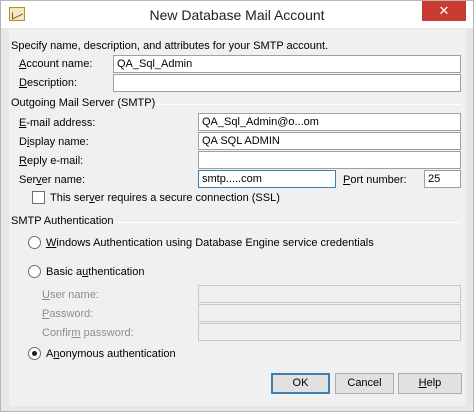  I want to click on account-name-label: Account name:, so click(56, 64).